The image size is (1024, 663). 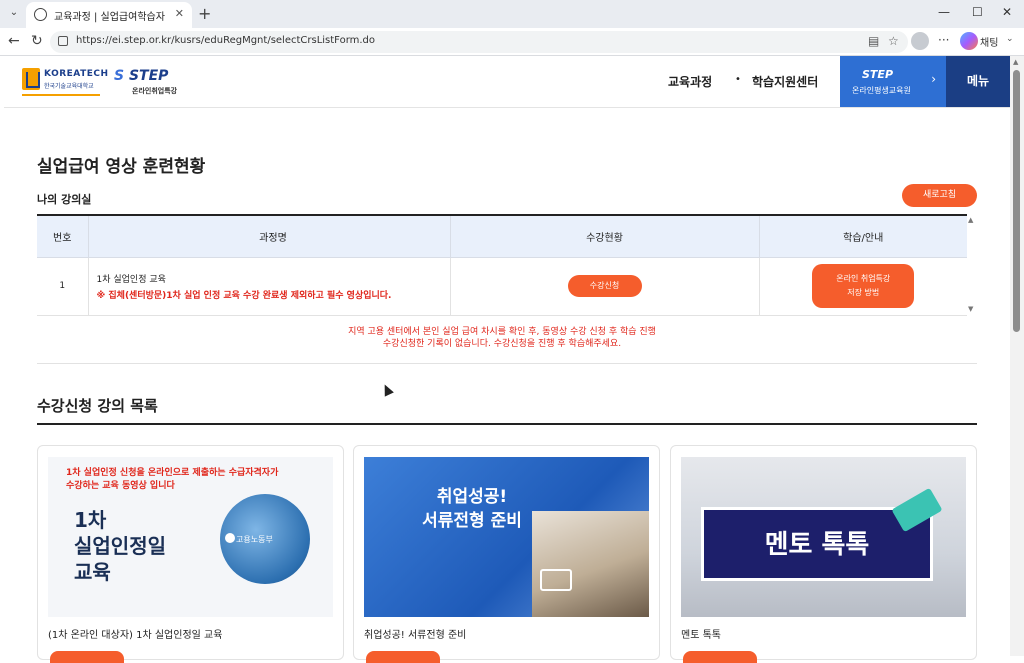 What do you see at coordinates (254, 539) in the screenshot?
I see `ministry-badge: 고용노동부` at bounding box center [254, 539].